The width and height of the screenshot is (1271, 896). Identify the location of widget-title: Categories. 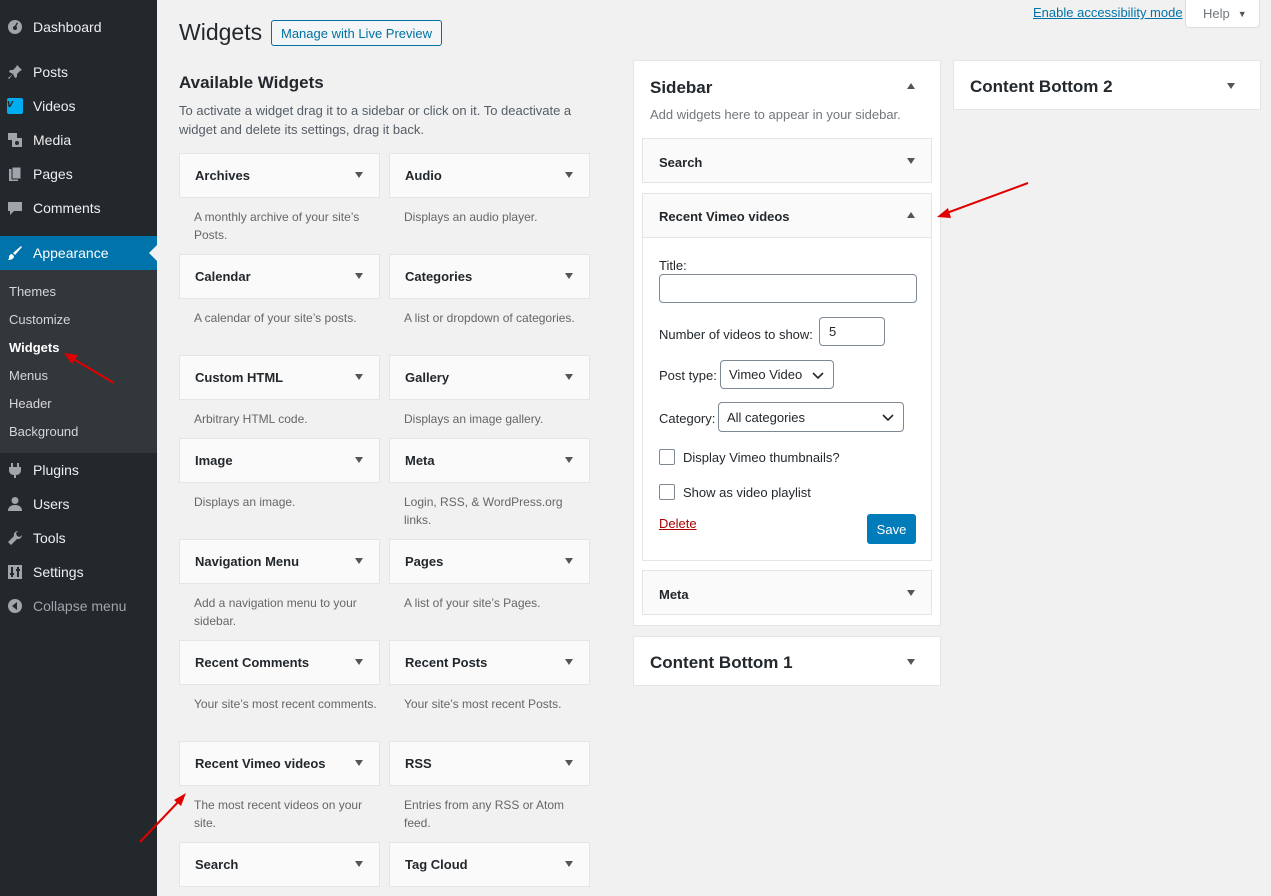
(439, 276).